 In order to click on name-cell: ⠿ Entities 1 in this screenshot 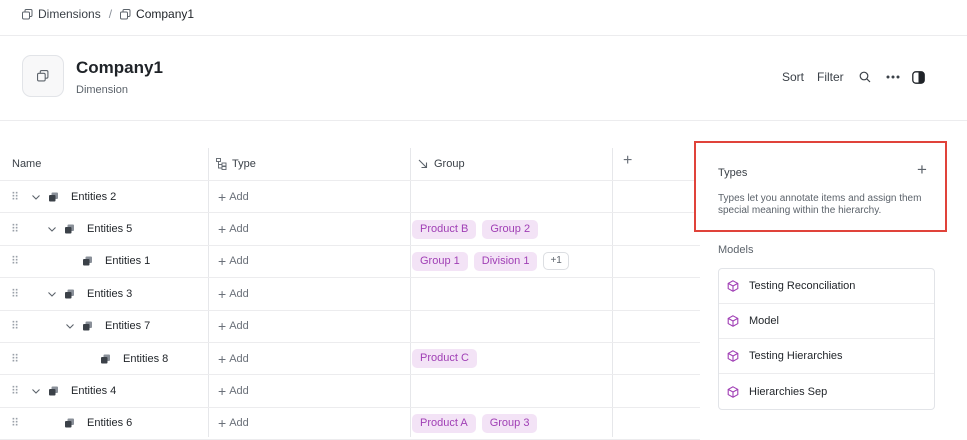, I will do `click(104, 261)`.